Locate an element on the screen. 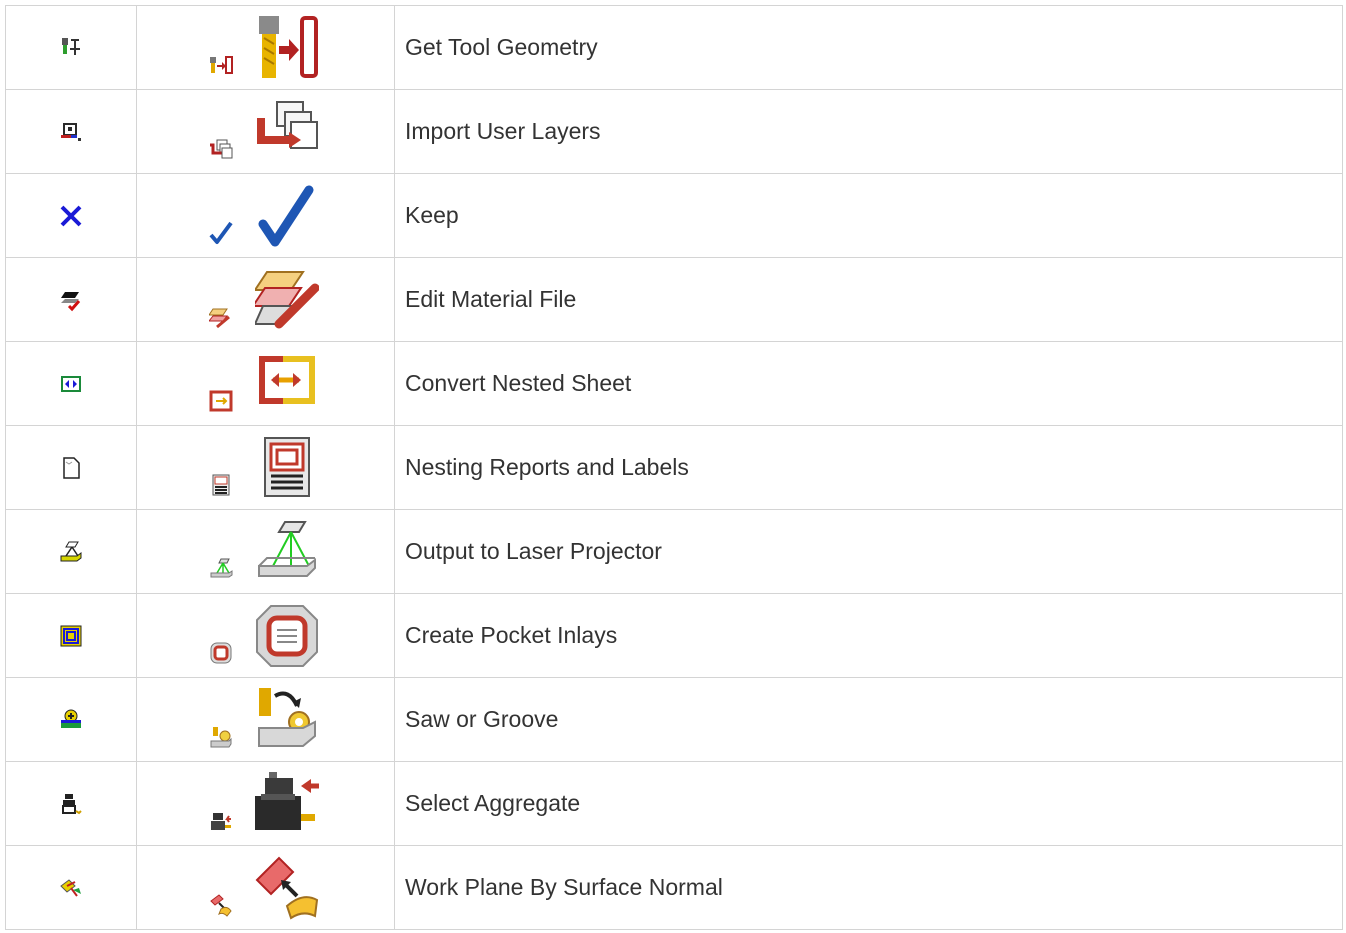 This screenshot has width=1346, height=933. table-row: Select Aggregate is located at coordinates (674, 803).